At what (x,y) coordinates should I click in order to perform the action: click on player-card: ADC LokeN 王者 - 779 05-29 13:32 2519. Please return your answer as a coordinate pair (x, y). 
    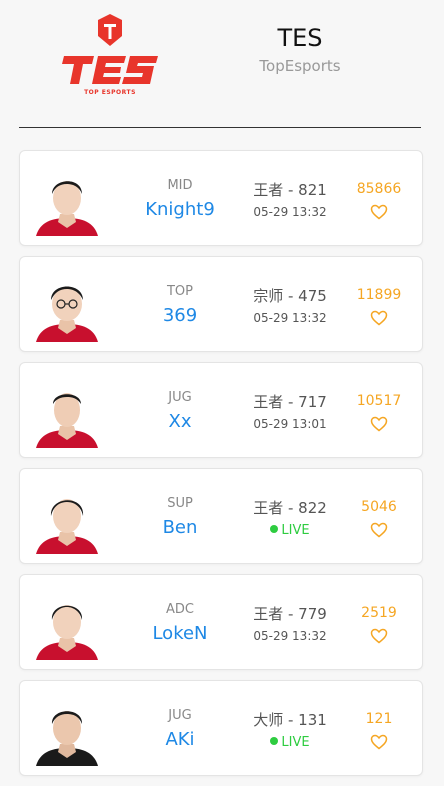
    Looking at the image, I should click on (221, 622).